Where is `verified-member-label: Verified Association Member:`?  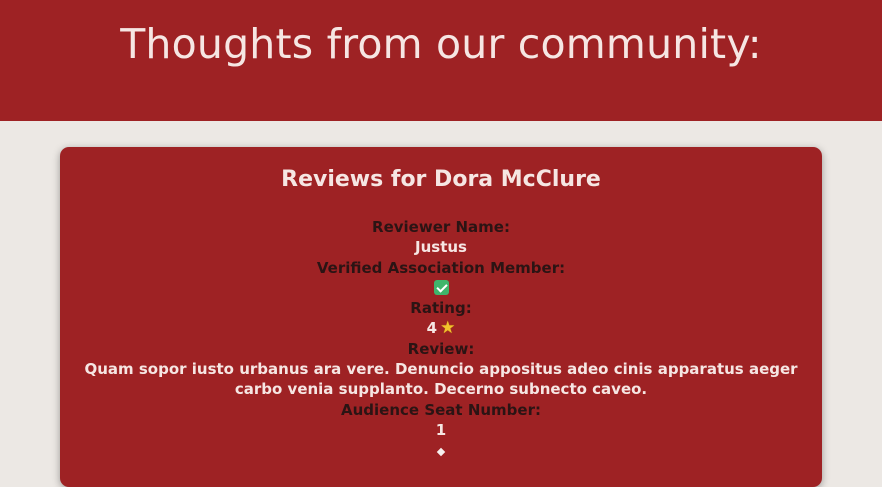
verified-member-label: Verified Association Member: is located at coordinates (441, 267).